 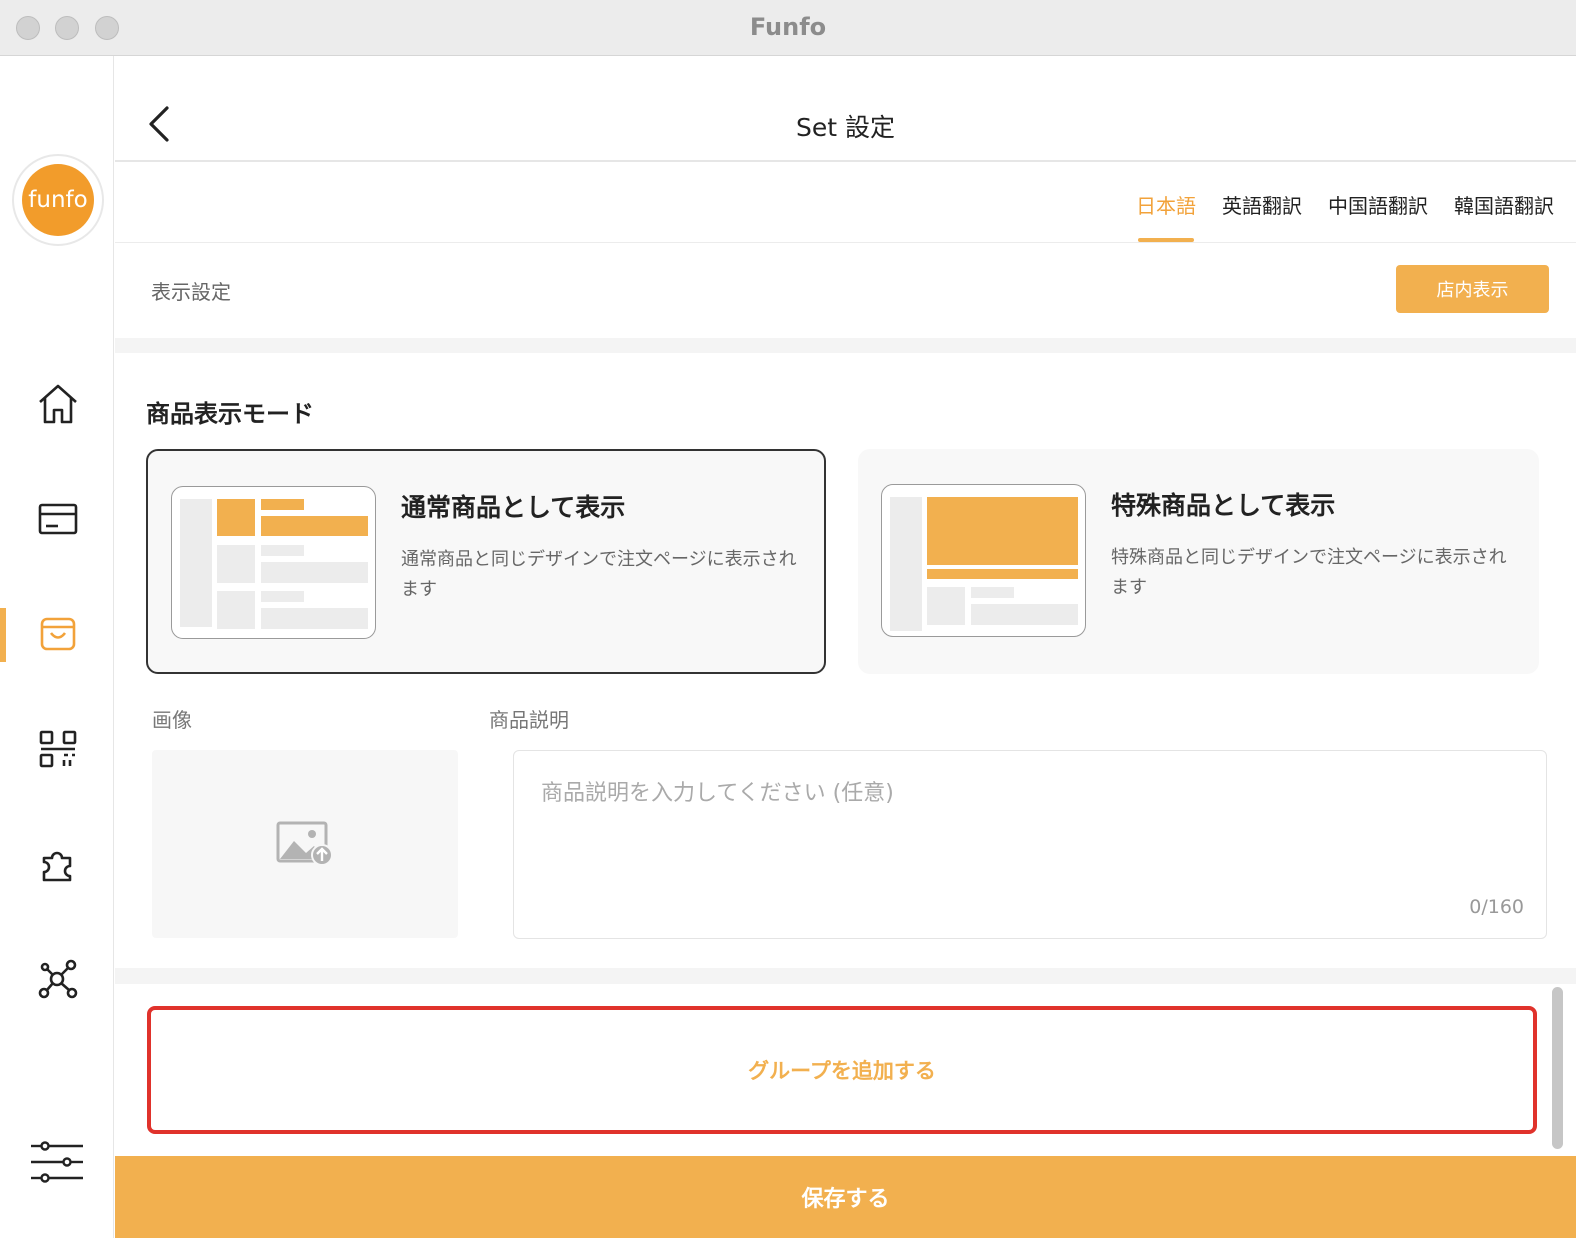 I want to click on window-titlebar: Funfo, so click(x=788, y=28).